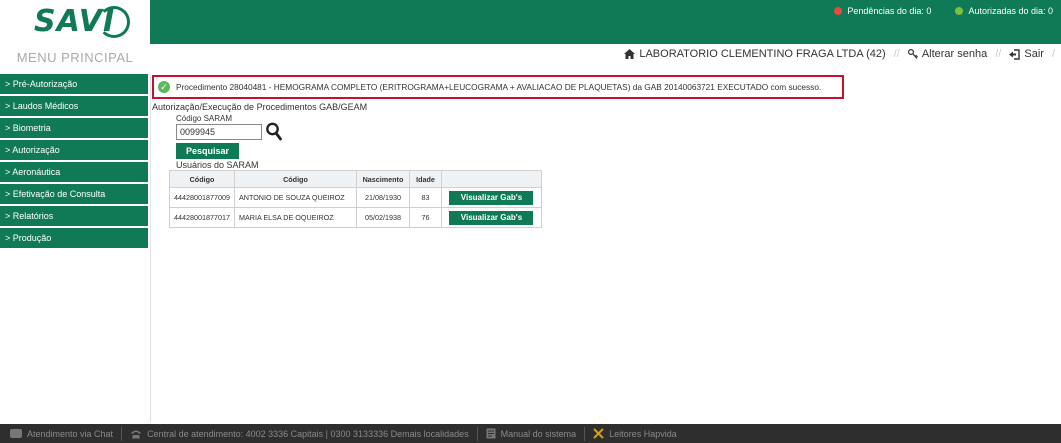 Image resolution: width=1061 pixels, height=443 pixels. I want to click on sair-button: Sair, so click(1026, 54).